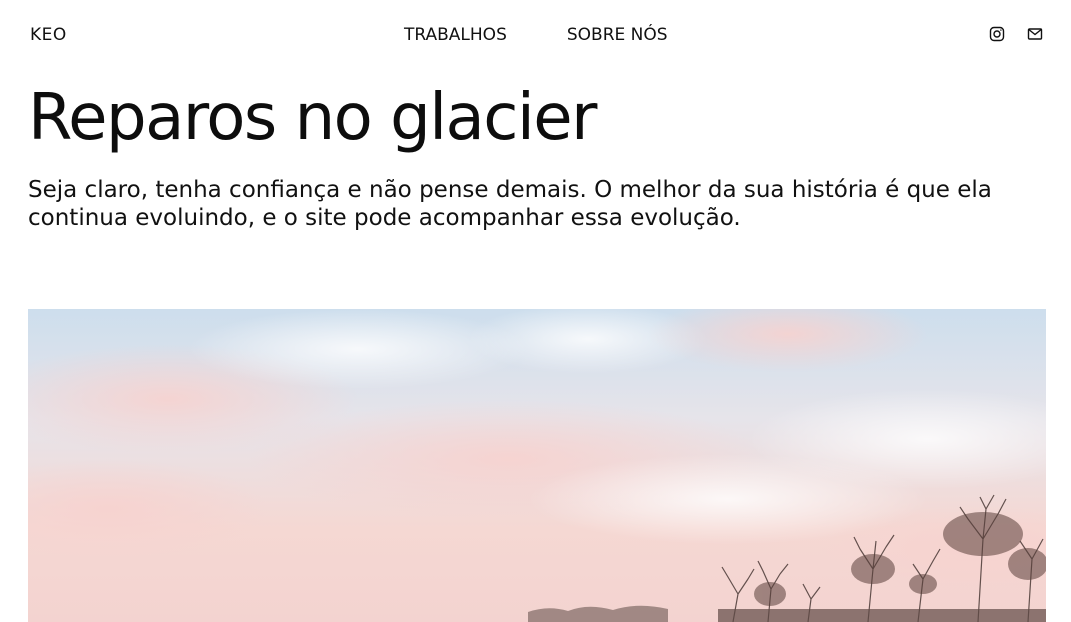  I want to click on page-title: Reparos no glacier, so click(312, 118).